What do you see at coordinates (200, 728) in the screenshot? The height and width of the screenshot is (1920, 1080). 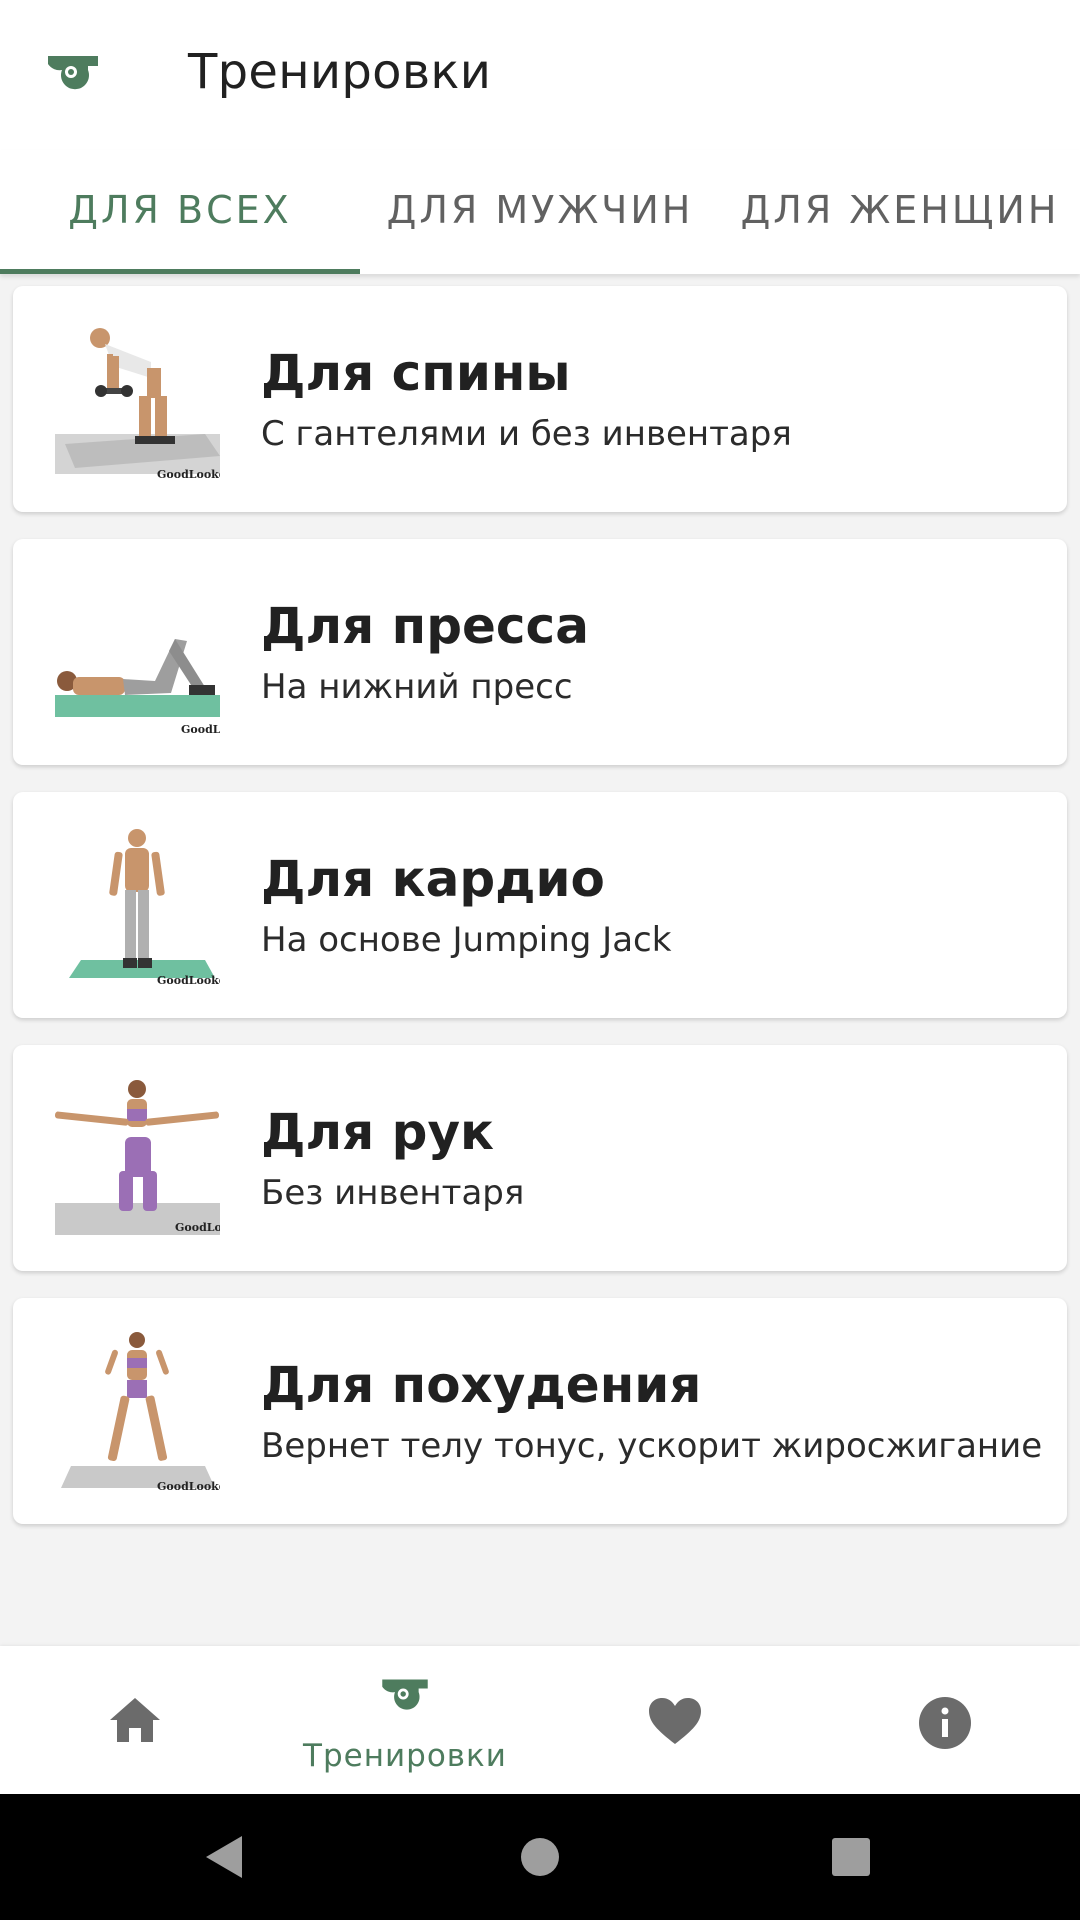 I see `watermark: GoodL` at bounding box center [200, 728].